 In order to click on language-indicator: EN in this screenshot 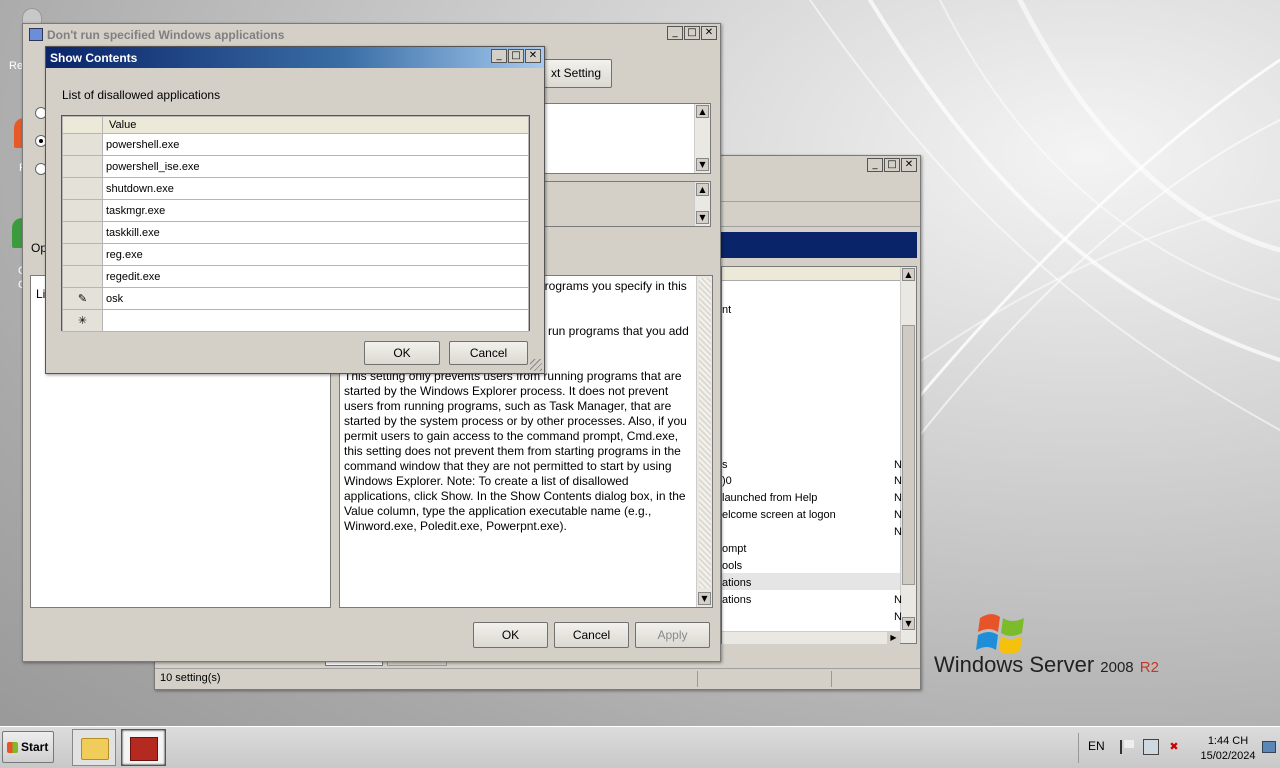, I will do `click(1096, 746)`.